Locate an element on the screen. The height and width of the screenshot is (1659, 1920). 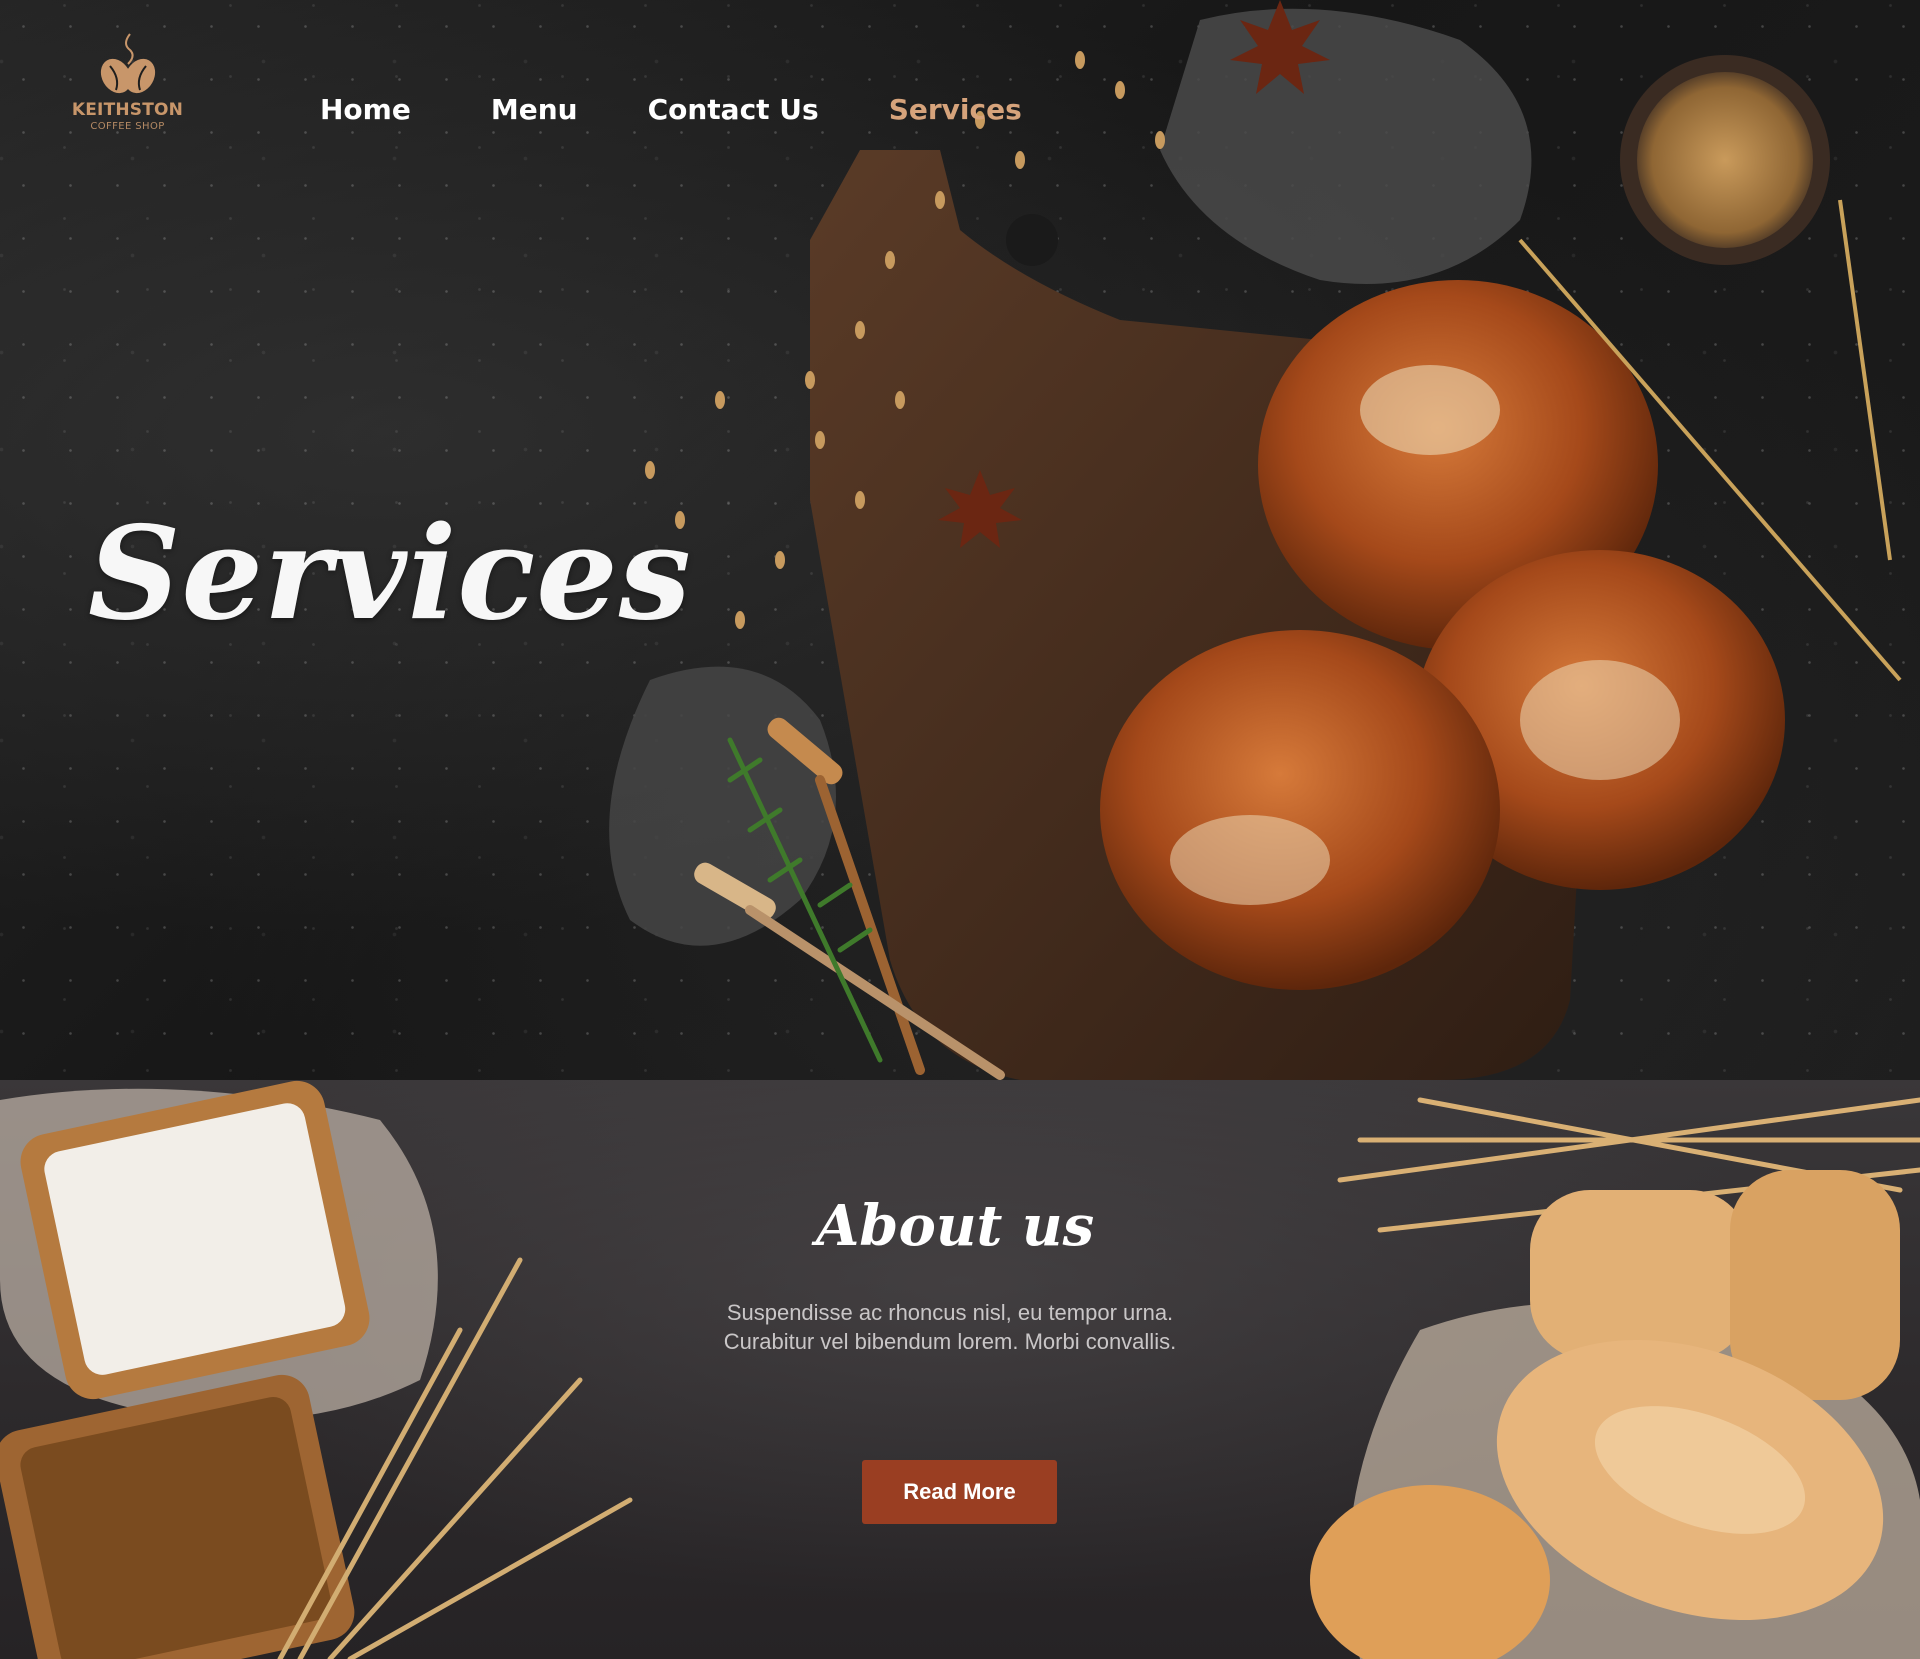
brand-logo: KEITHSTON COFFEE SHOP is located at coordinates (127, 92).